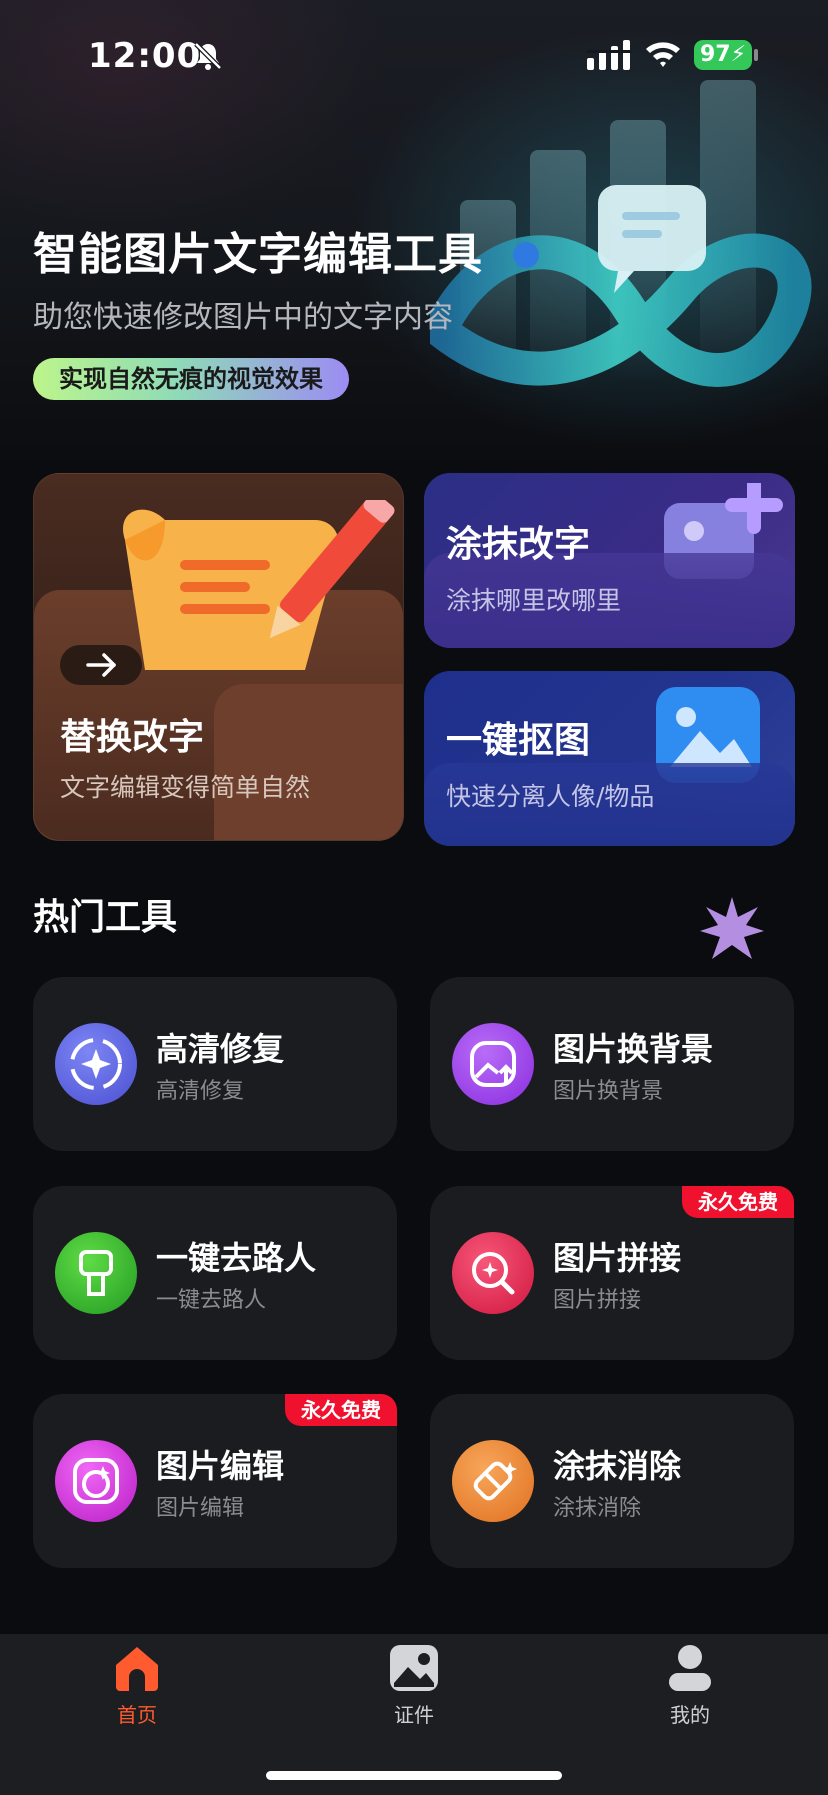  Describe the element at coordinates (414, 1775) in the screenshot. I see `home-indicator` at that location.